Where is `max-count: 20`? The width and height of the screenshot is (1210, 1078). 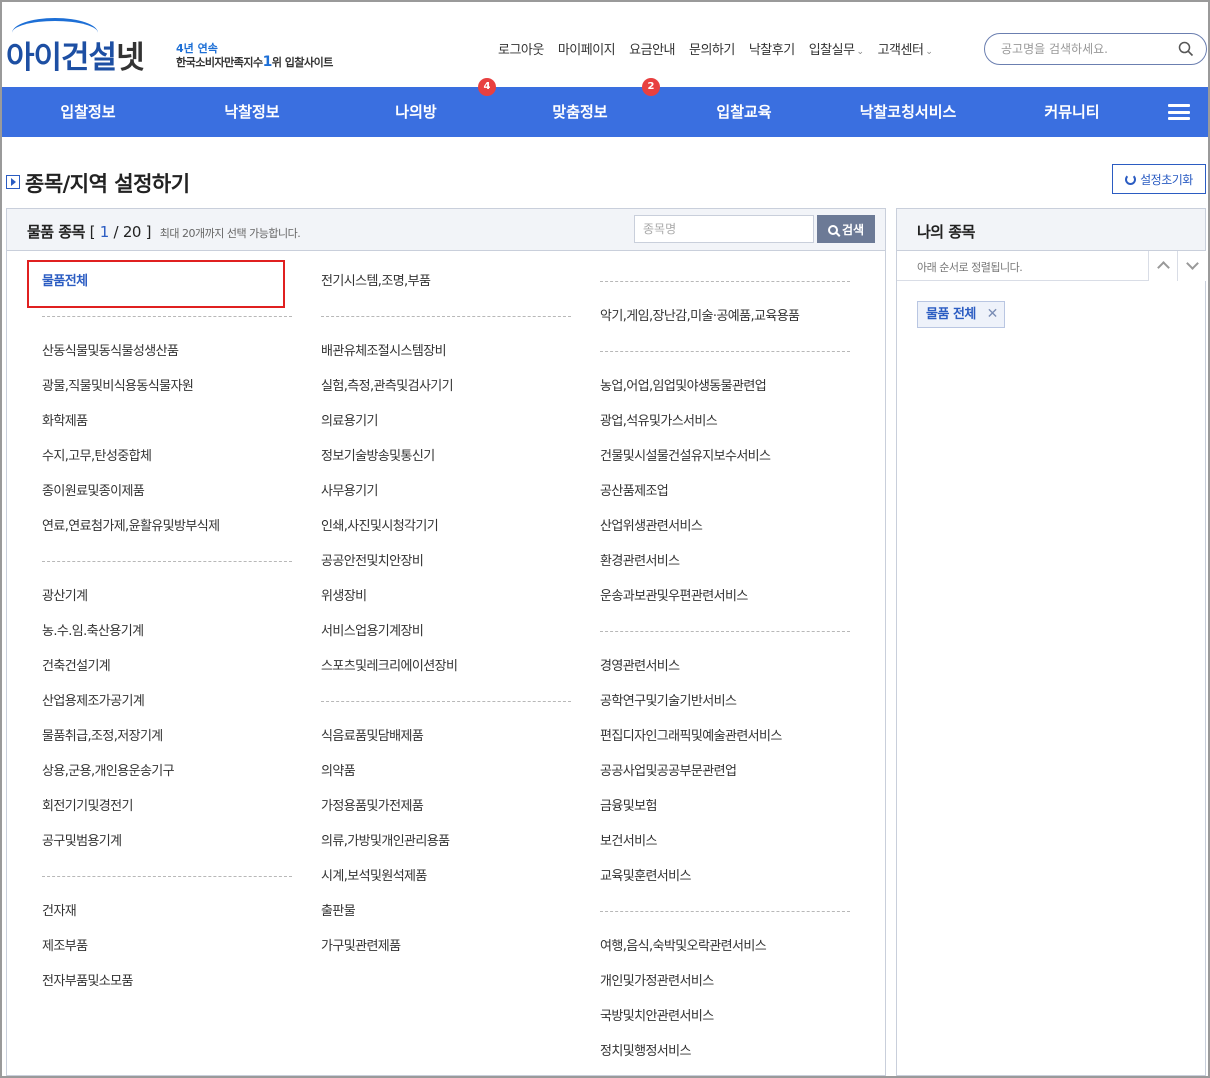
max-count: 20 is located at coordinates (132, 232).